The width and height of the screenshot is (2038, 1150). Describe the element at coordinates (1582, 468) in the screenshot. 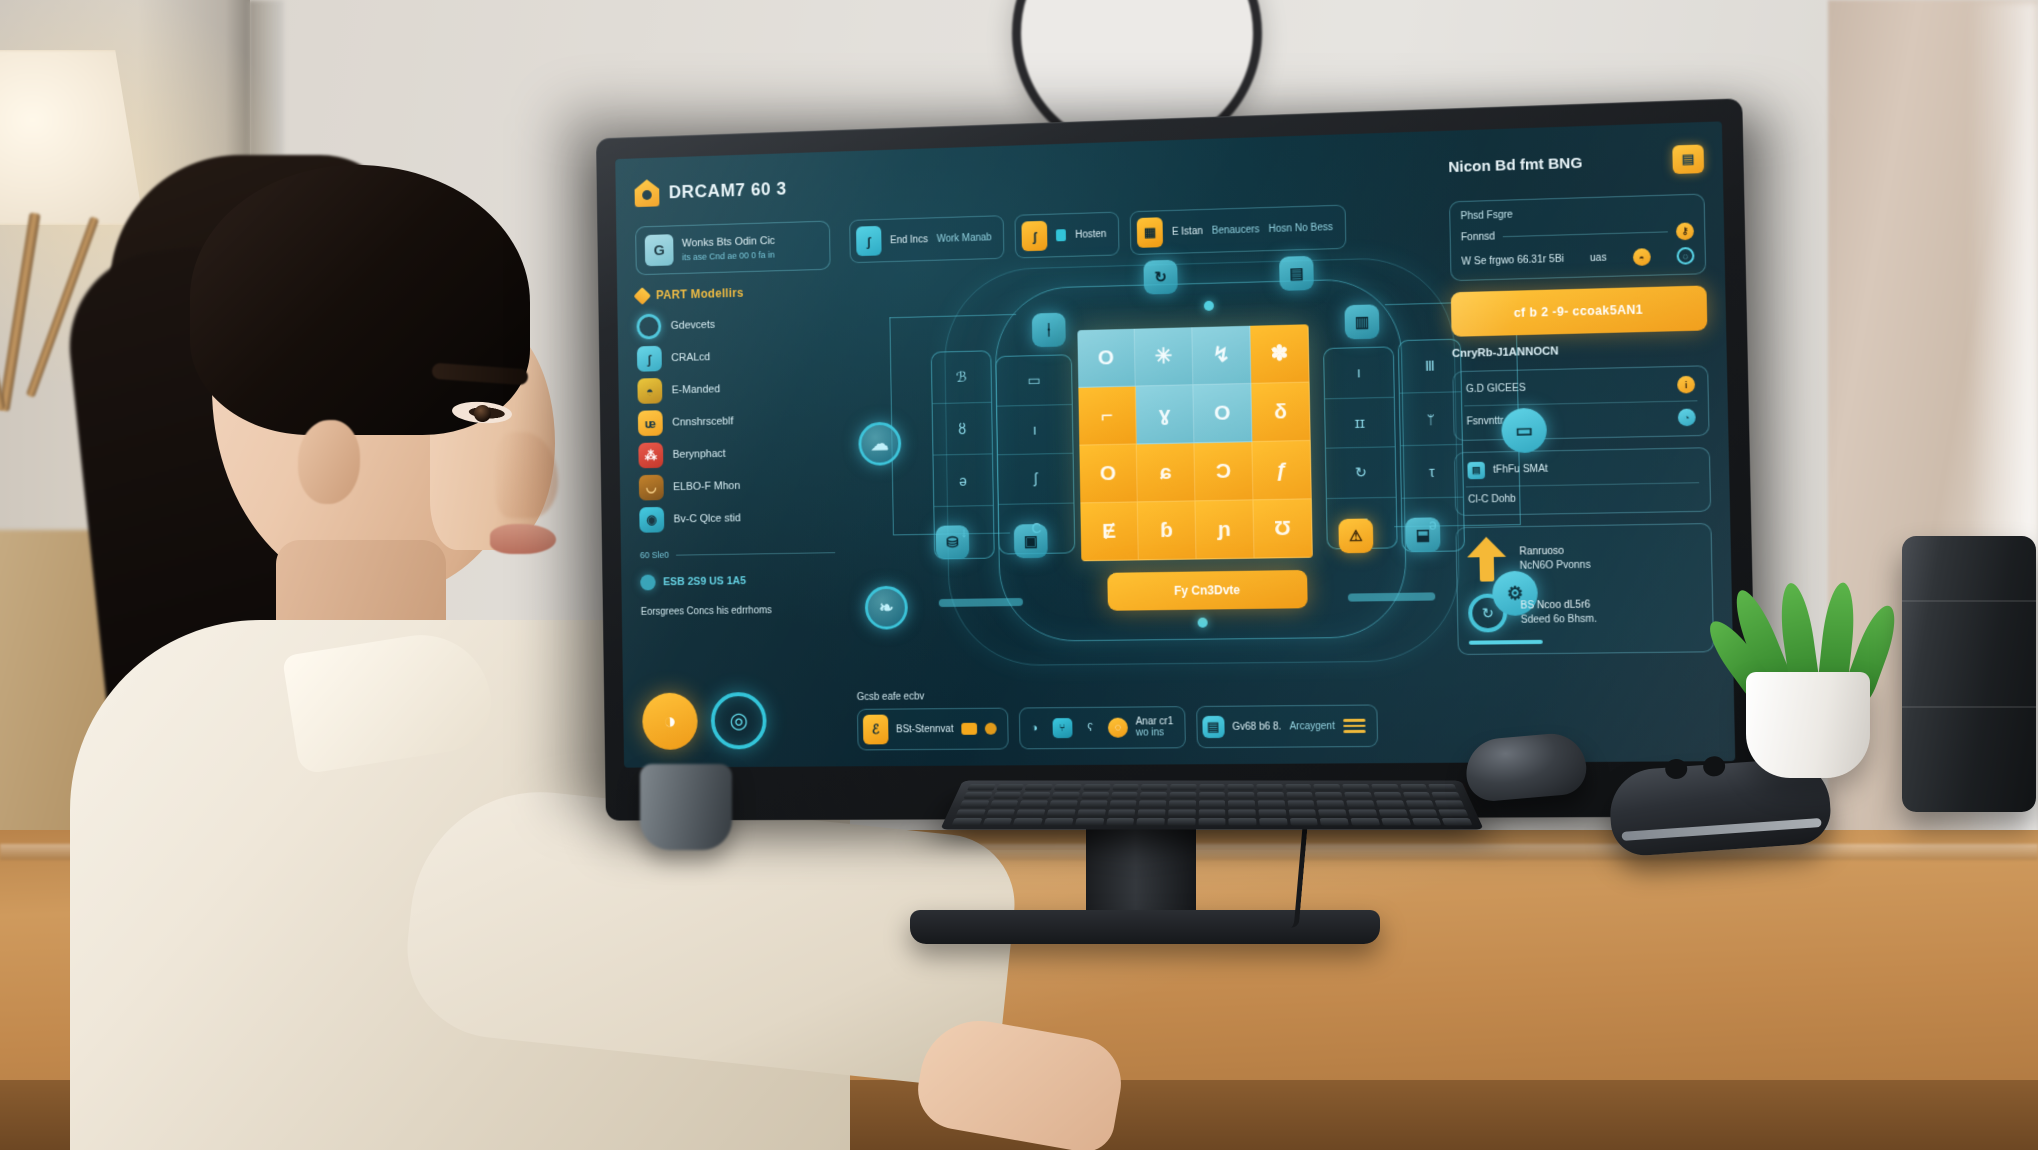

I see `sub-list-item: ▤ tFhFu SMAt` at that location.